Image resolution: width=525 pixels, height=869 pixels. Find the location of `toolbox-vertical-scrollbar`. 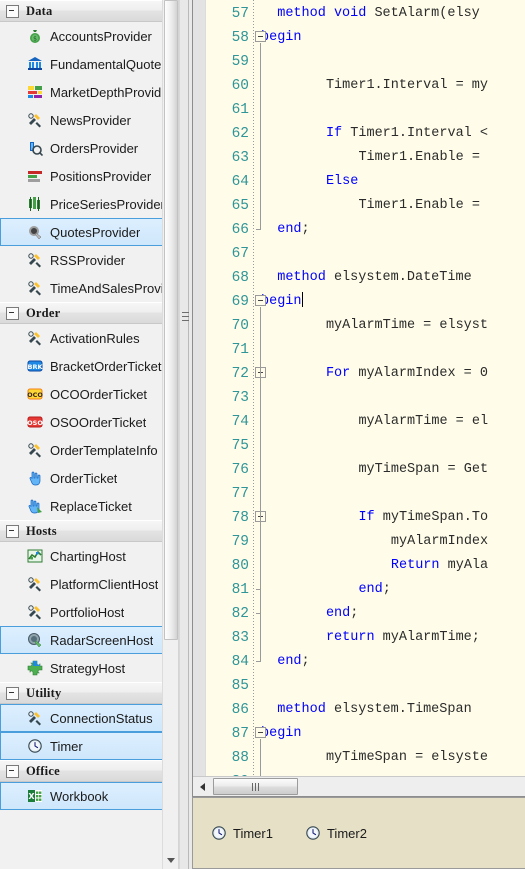

toolbox-vertical-scrollbar is located at coordinates (170, 434).